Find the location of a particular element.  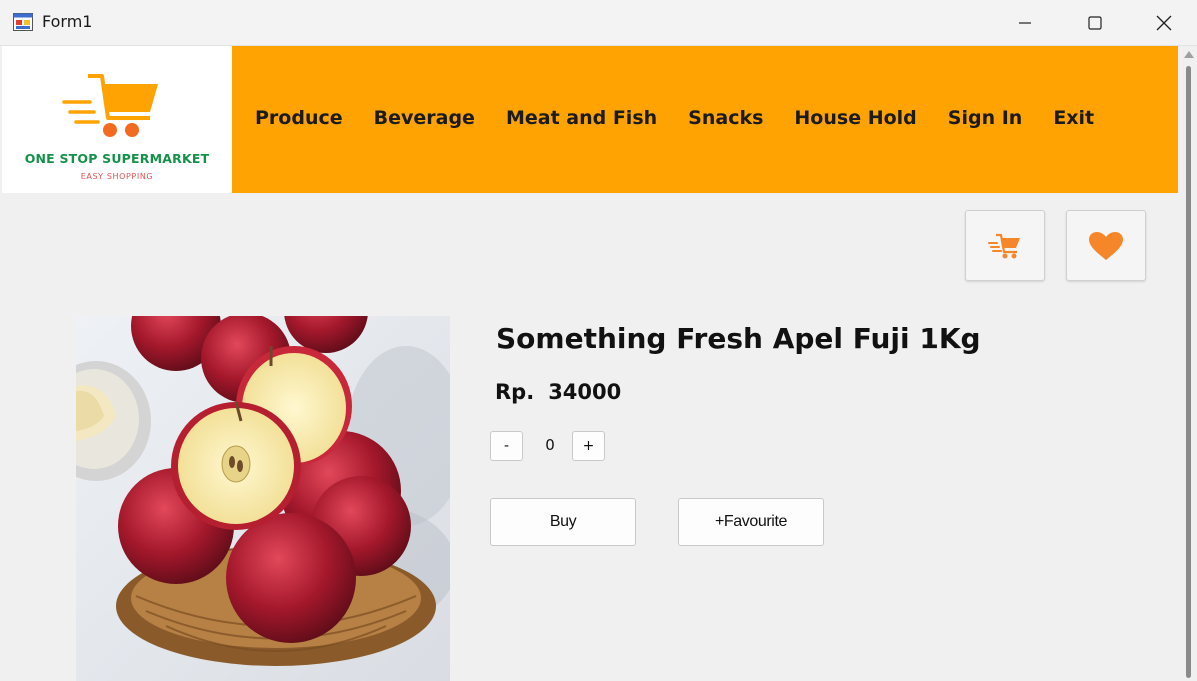

cart-button is located at coordinates (1005, 245).